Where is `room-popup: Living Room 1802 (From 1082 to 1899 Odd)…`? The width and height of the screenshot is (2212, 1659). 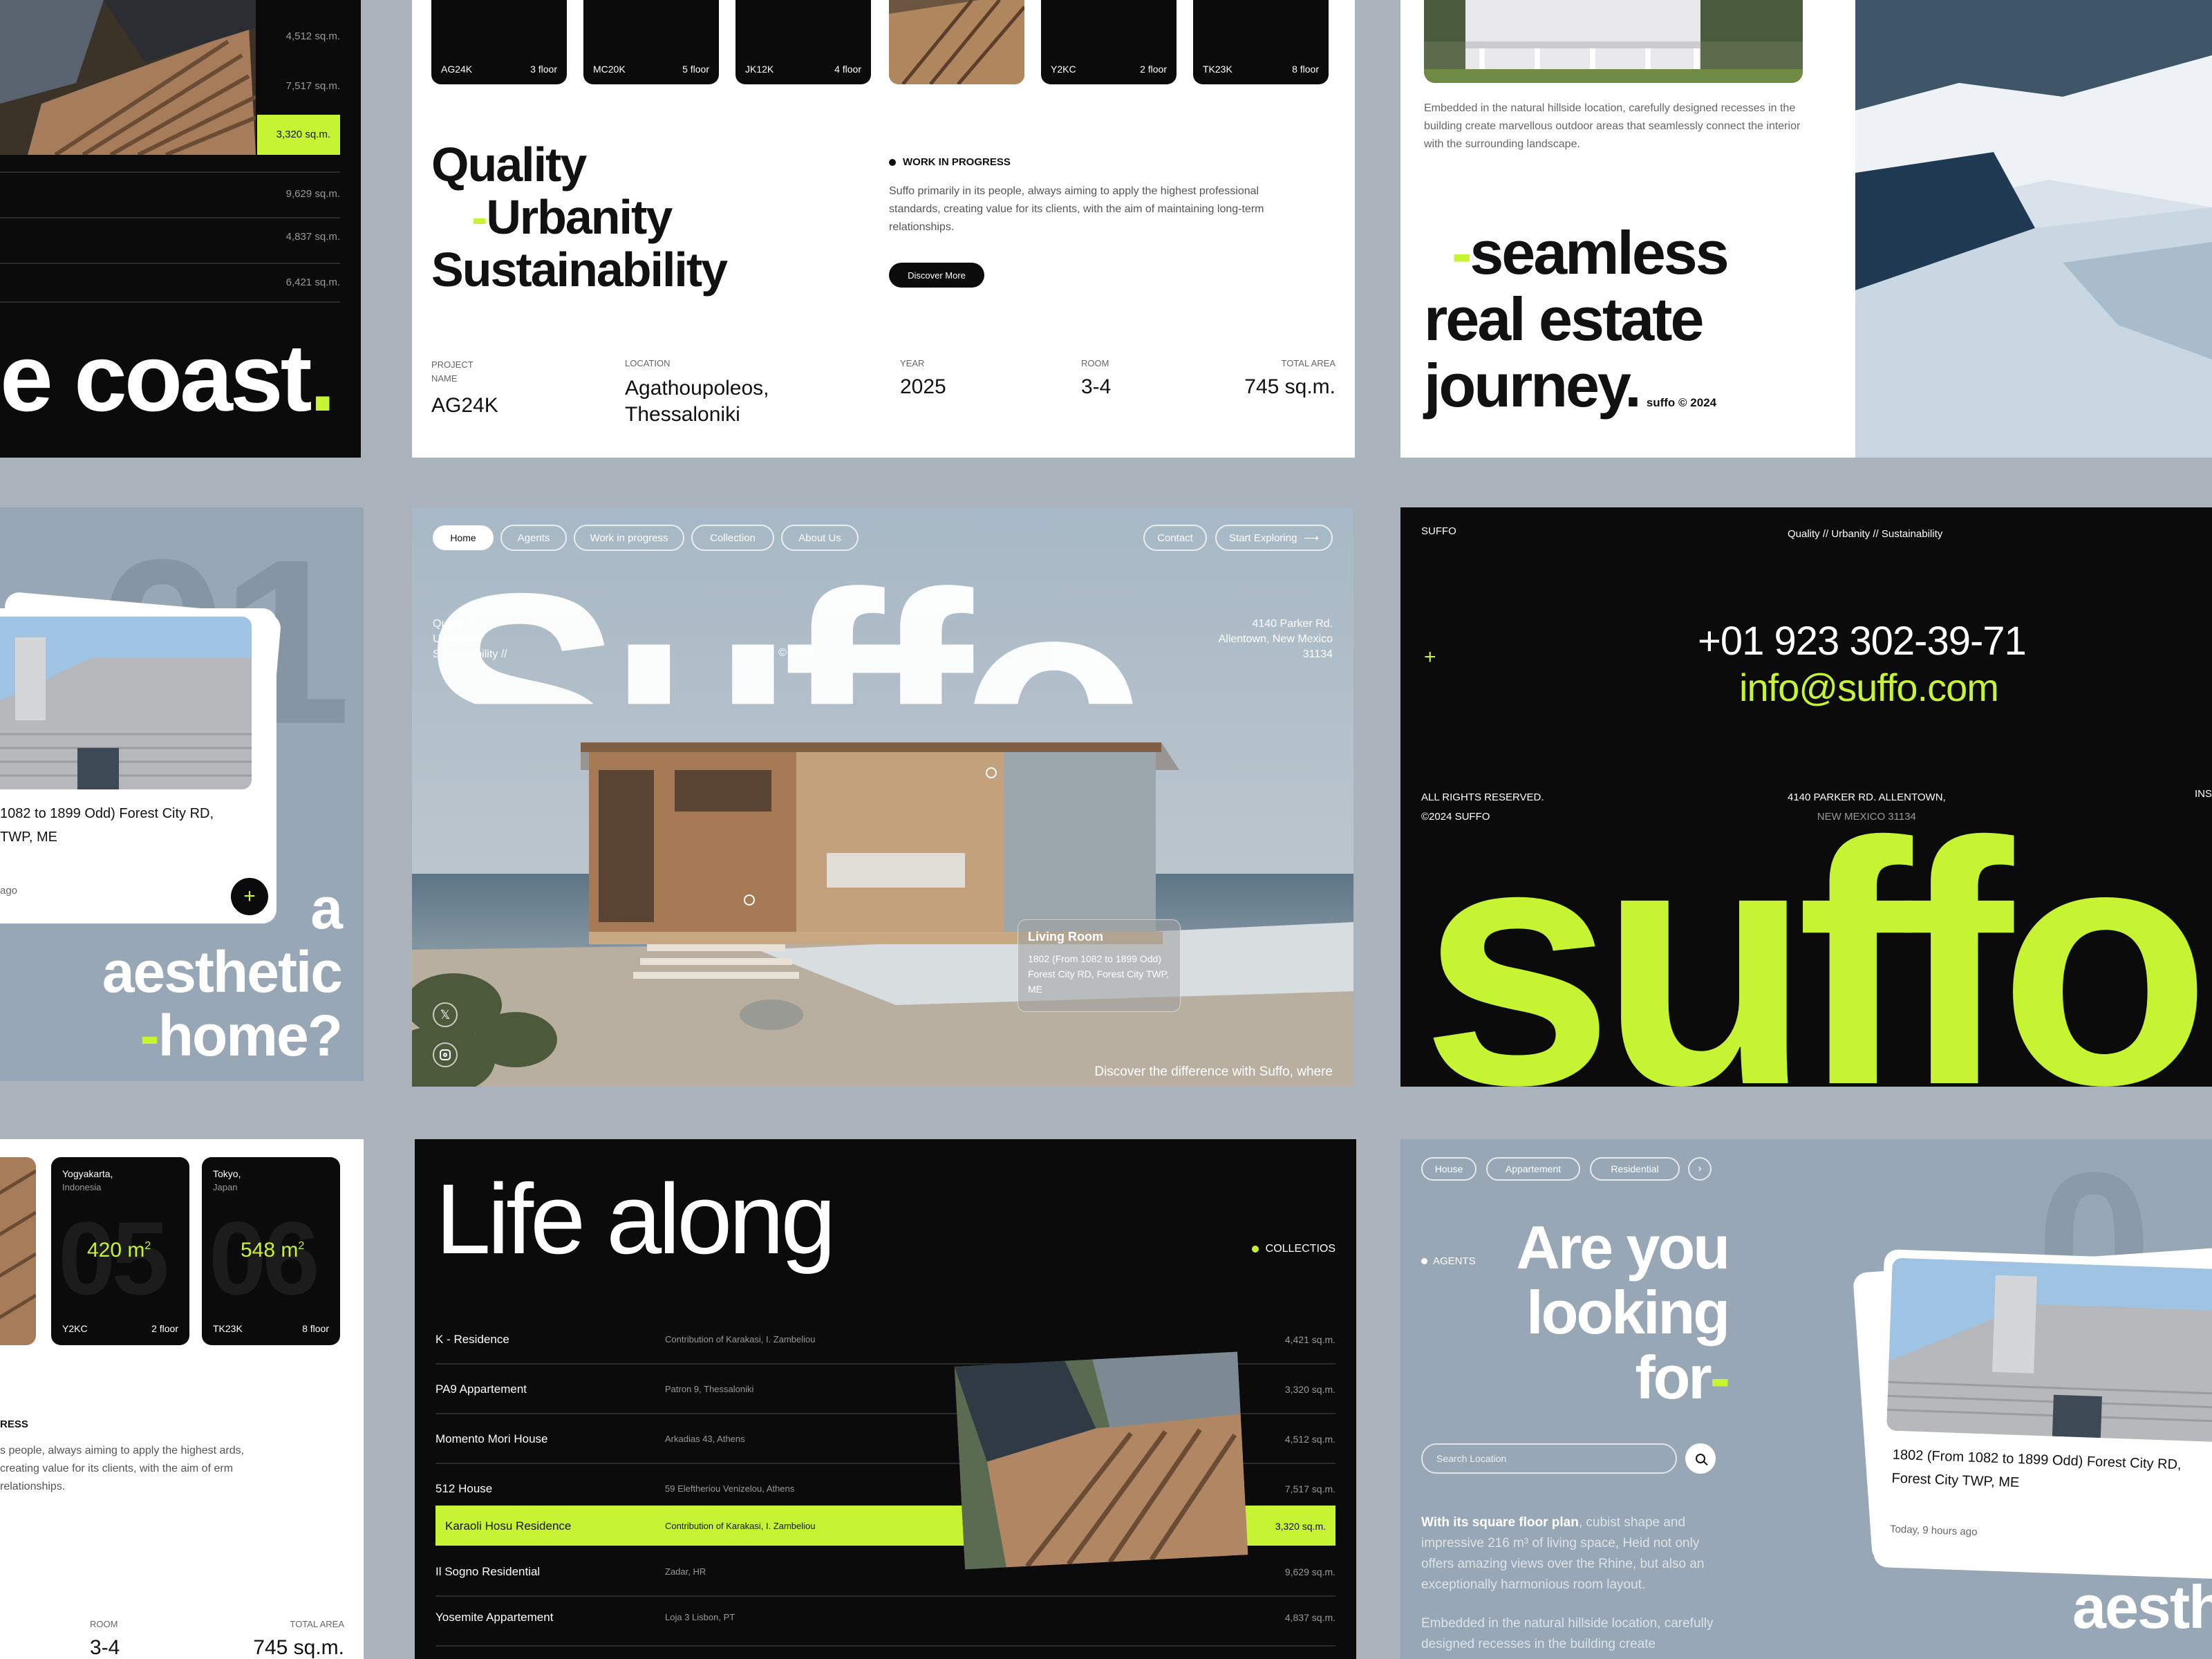 room-popup: Living Room 1802 (From 1082 to 1899 Odd)… is located at coordinates (1099, 965).